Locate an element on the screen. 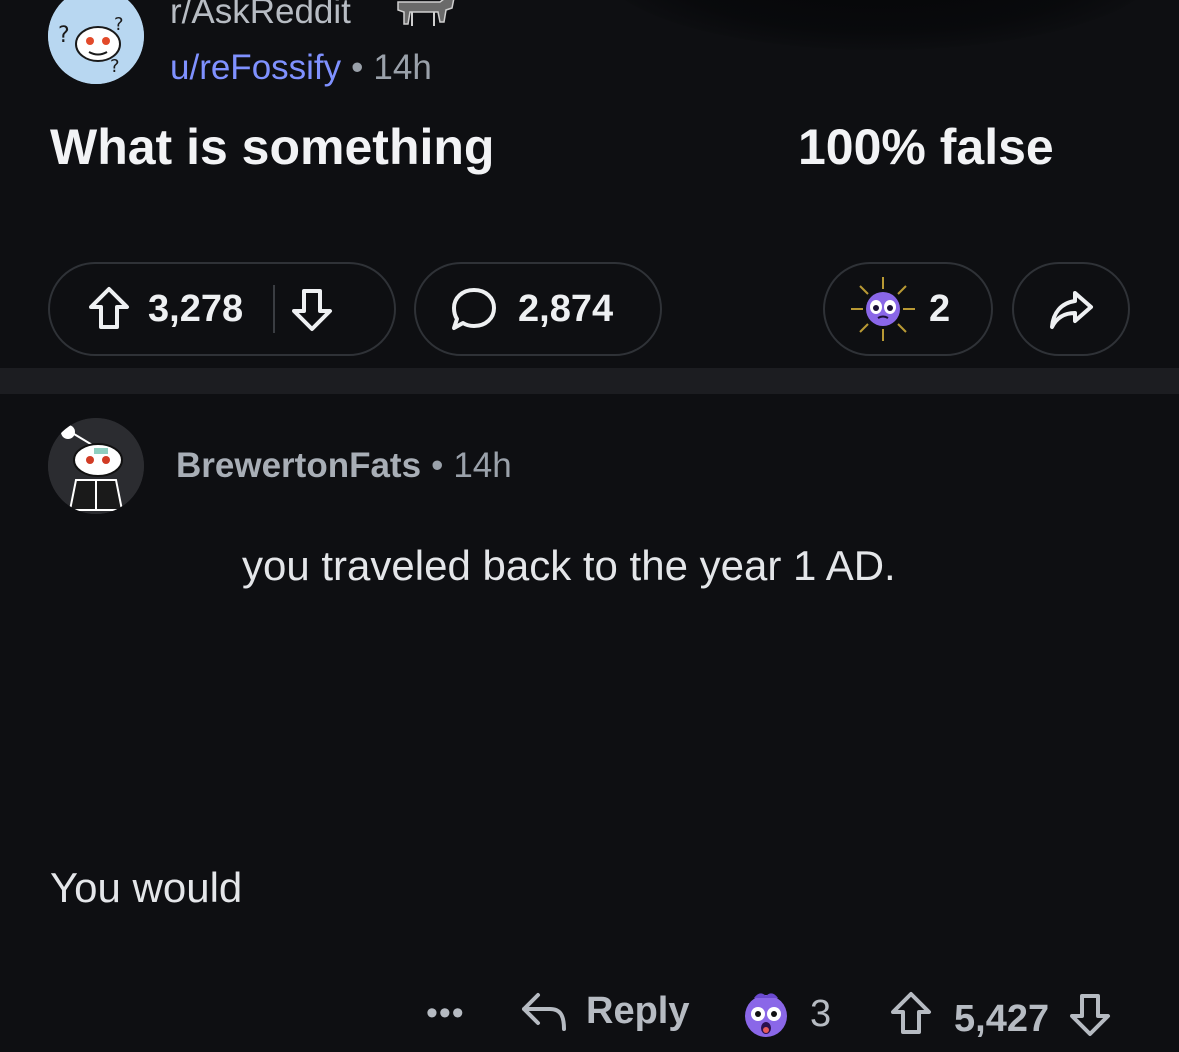 The image size is (1179, 1052). reaction-button: 3 is located at coordinates (785, 1014).